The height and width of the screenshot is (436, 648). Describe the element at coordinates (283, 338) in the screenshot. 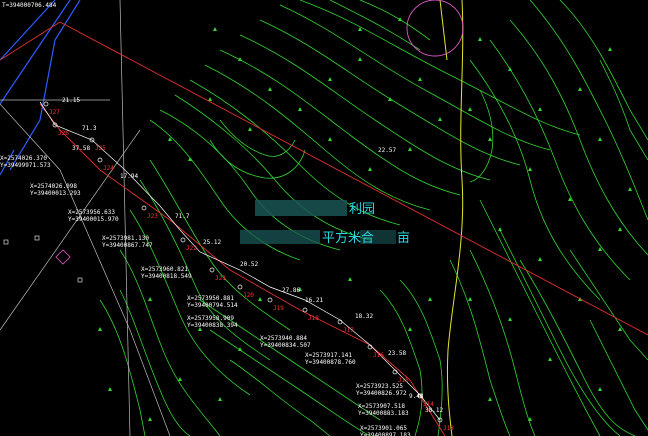

I see `coordinate-x-label: X=2573940.884` at that location.